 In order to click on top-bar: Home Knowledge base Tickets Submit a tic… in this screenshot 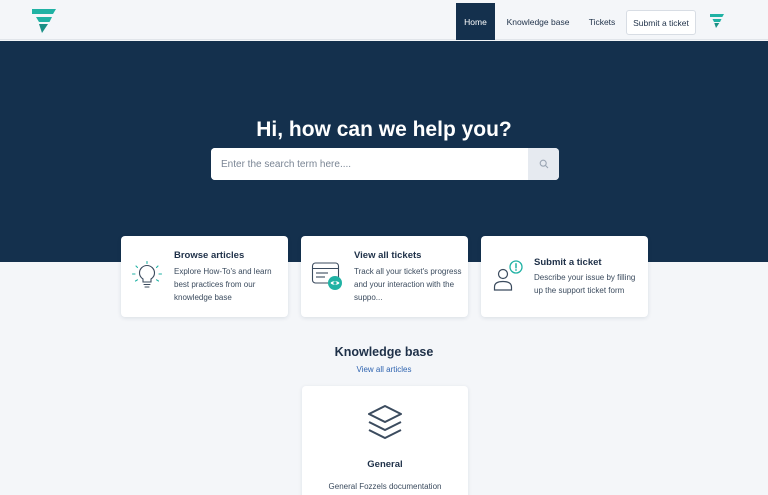, I will do `click(384, 20)`.